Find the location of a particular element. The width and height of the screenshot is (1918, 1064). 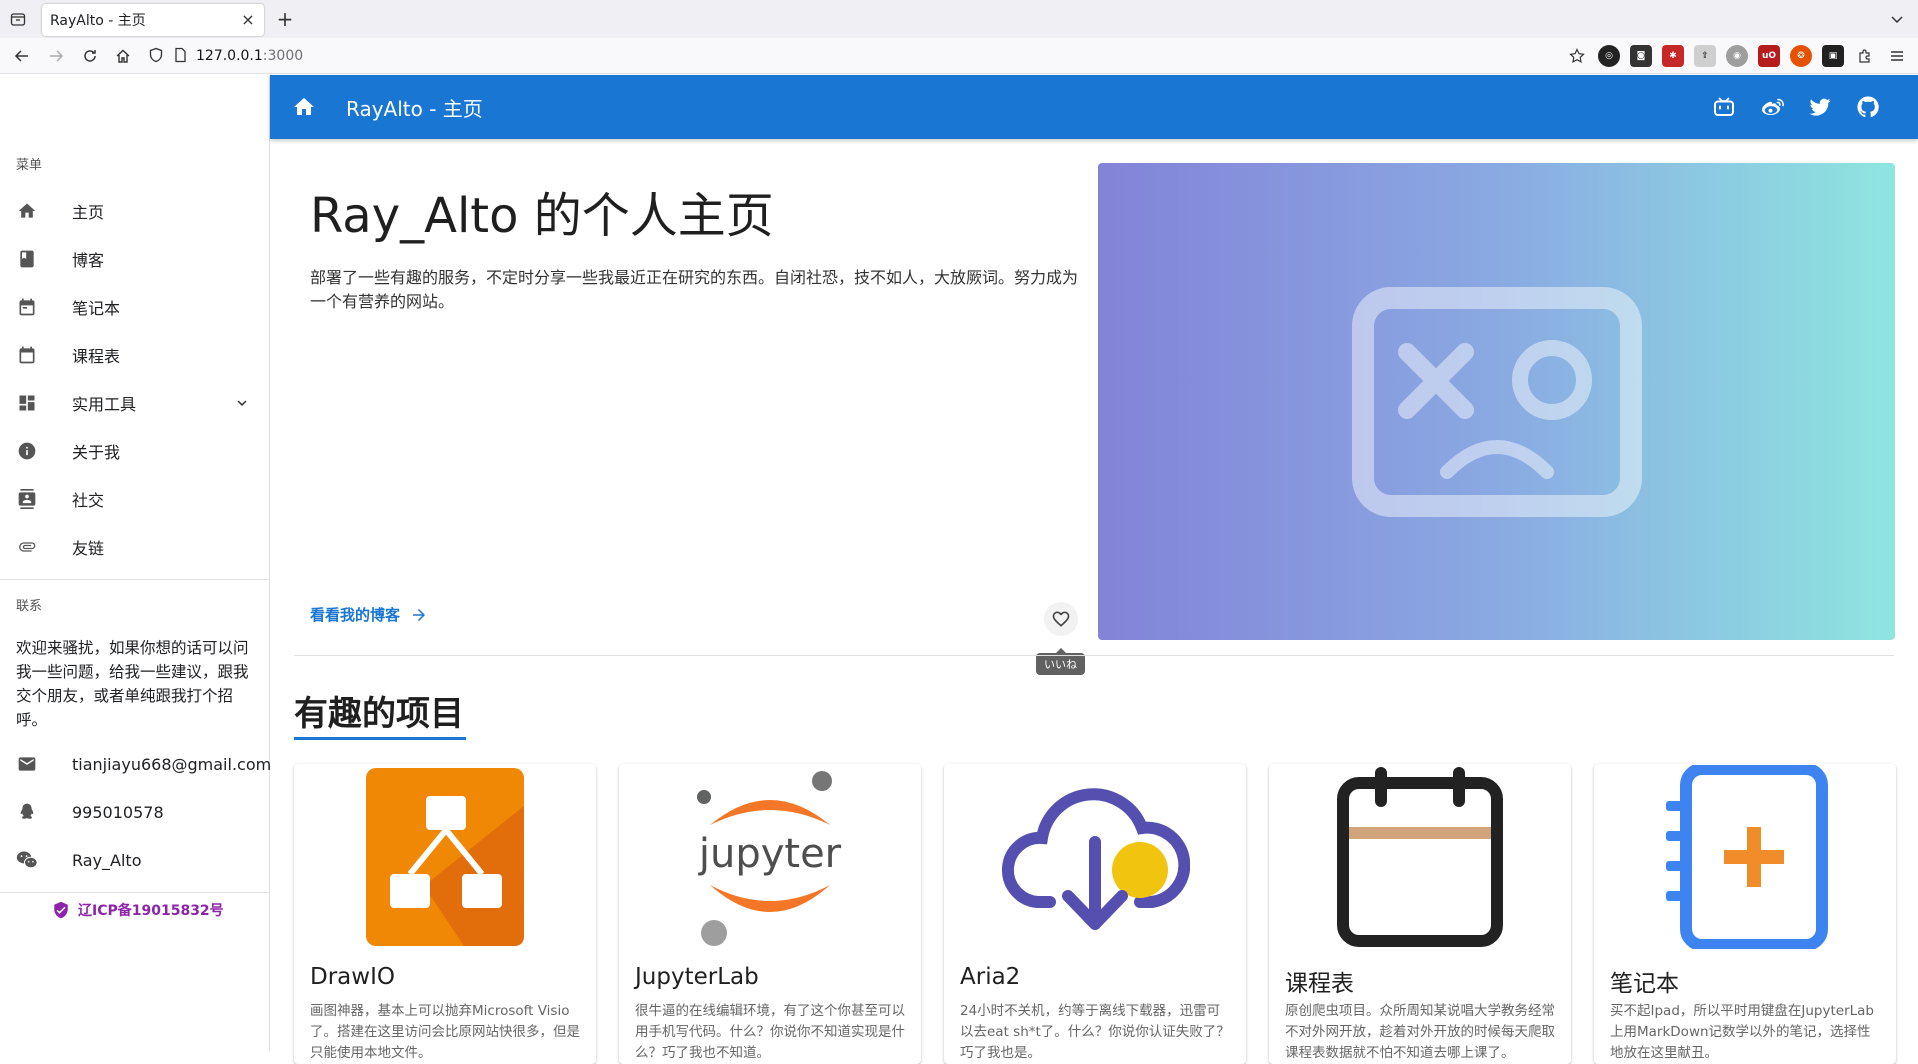

browser-navigation-bar: 127.0.0.1:3000 ◎ ◙ ✱ ⇪ ◉ uO ❂ ▣ is located at coordinates (959, 56).